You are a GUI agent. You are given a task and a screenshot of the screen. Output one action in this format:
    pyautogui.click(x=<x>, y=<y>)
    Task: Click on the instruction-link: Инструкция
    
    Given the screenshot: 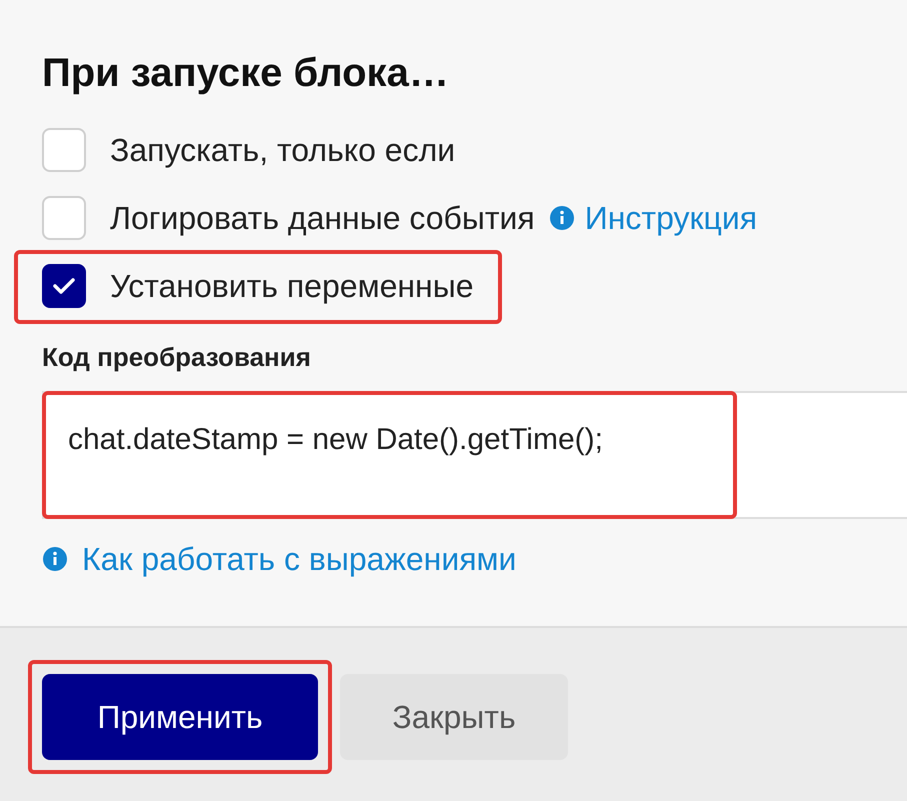 What is the action you would take?
    pyautogui.click(x=671, y=218)
    